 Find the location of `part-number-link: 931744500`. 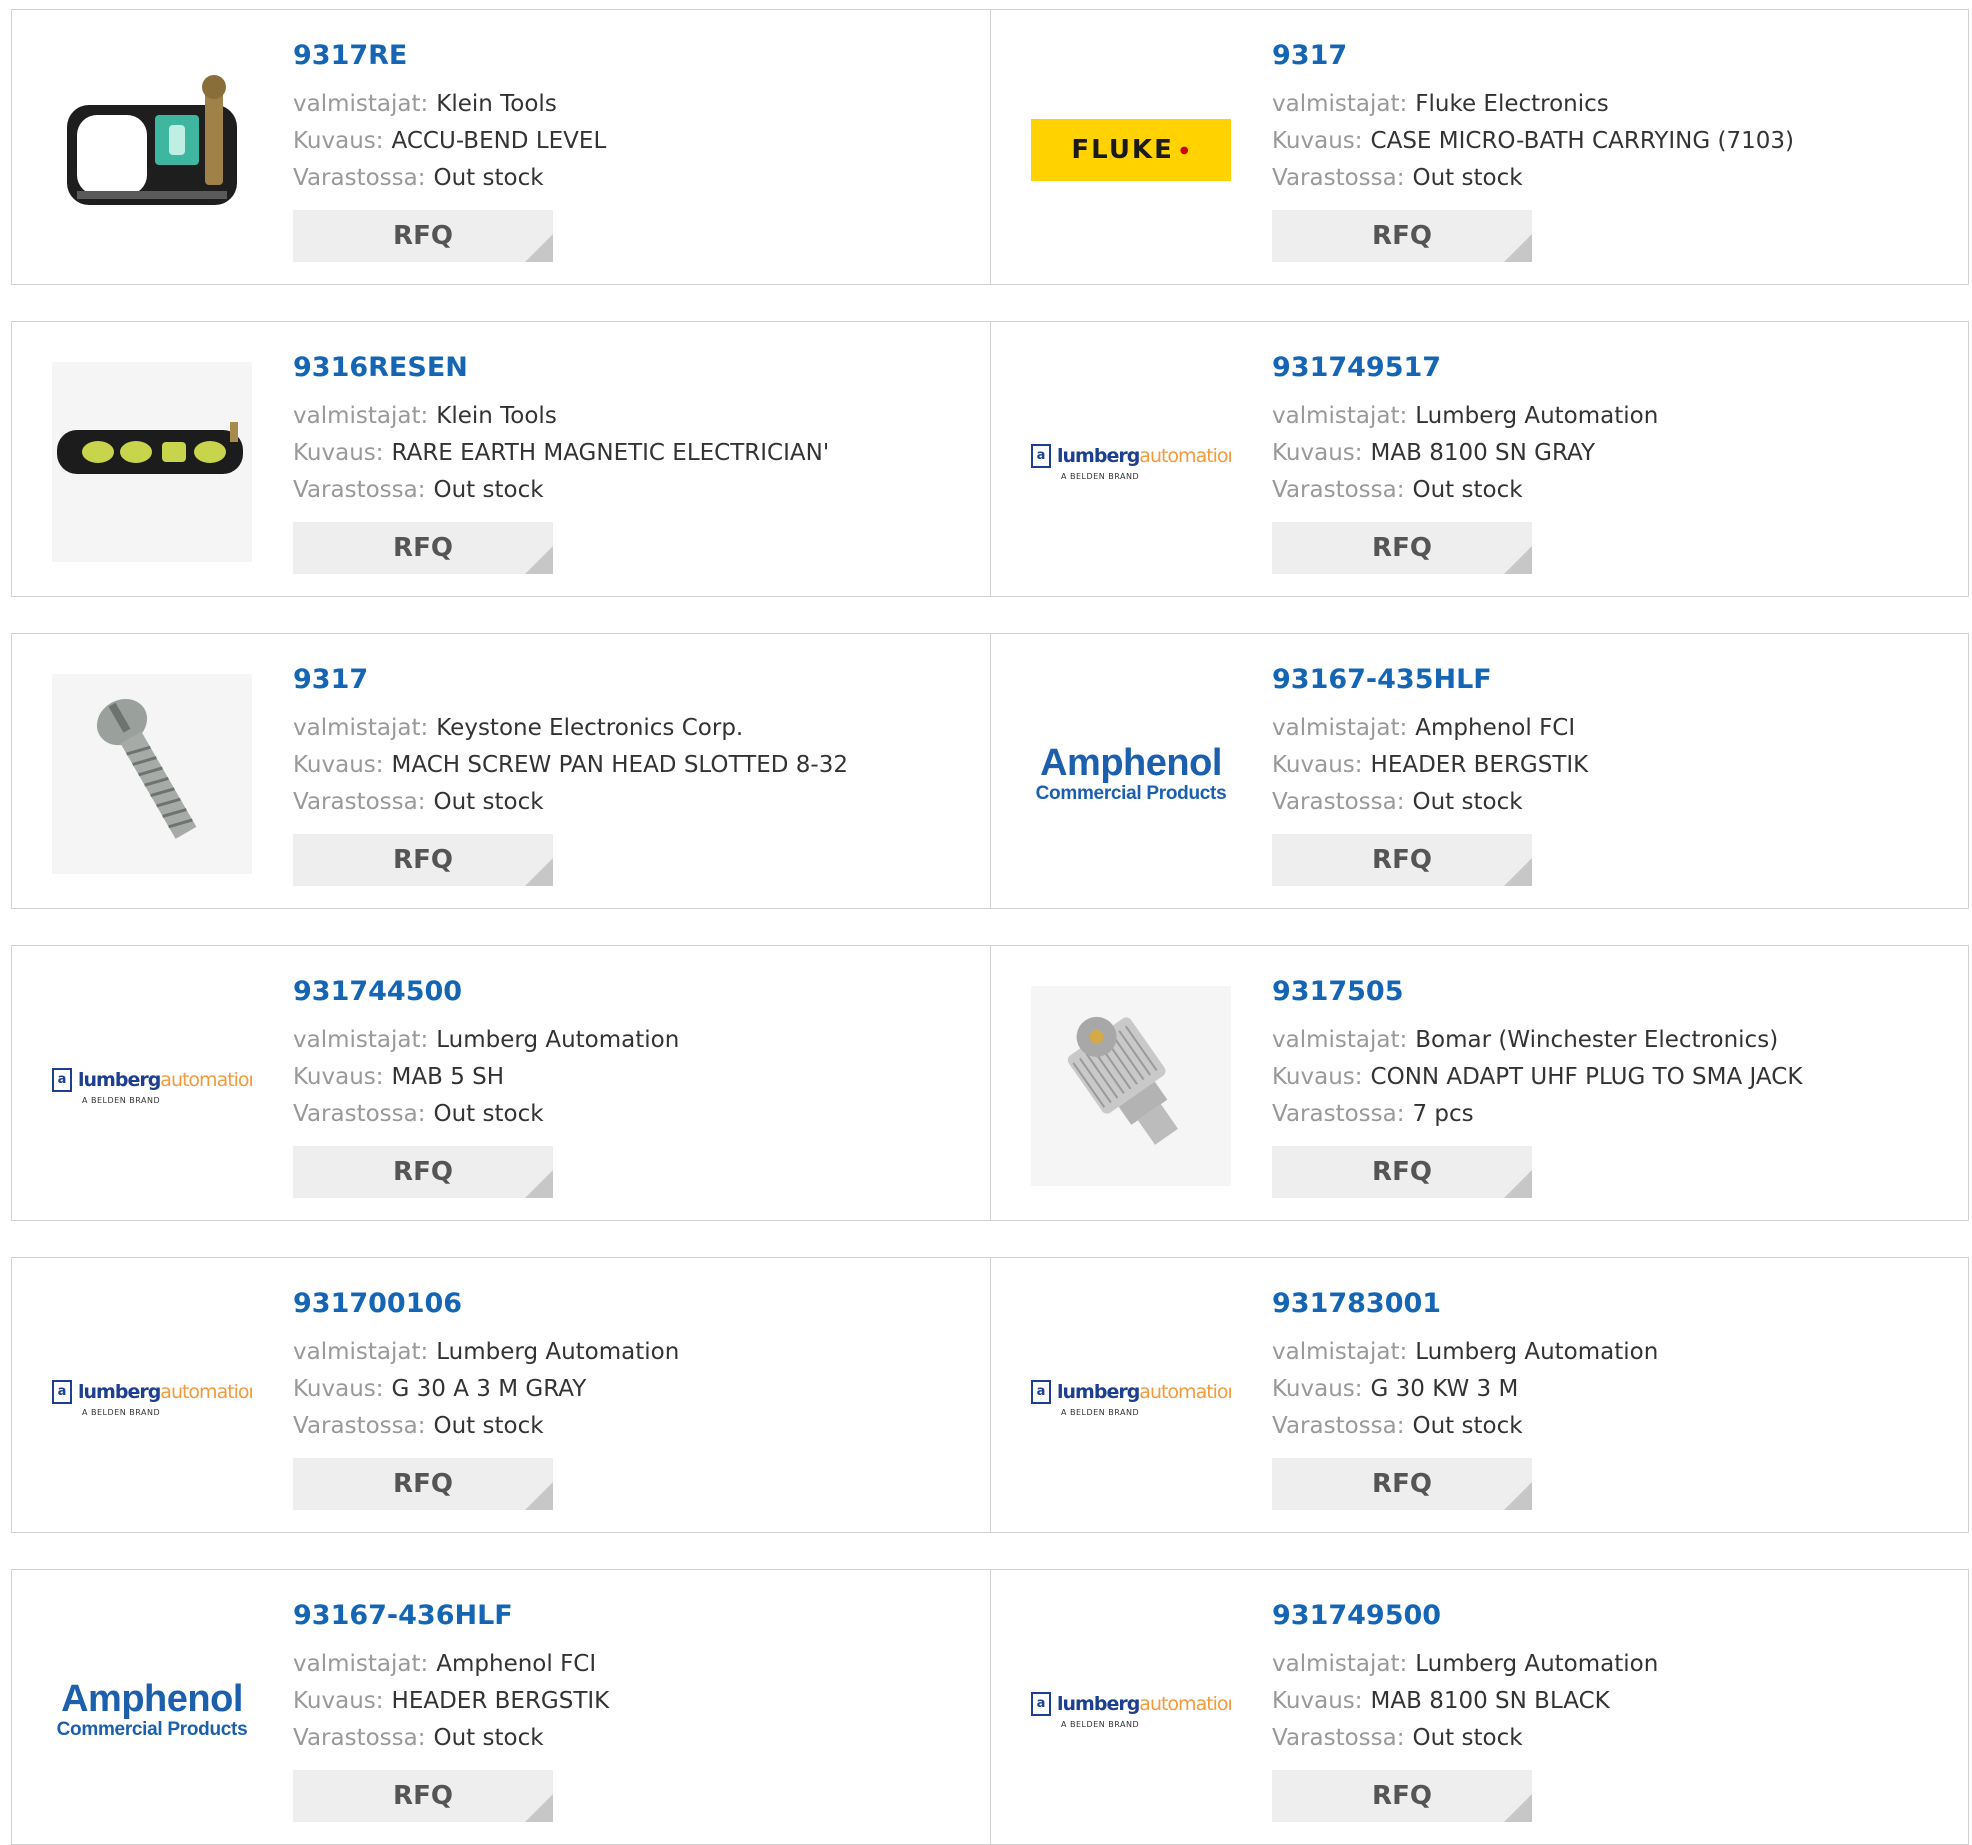

part-number-link: 931744500 is located at coordinates (636, 992).